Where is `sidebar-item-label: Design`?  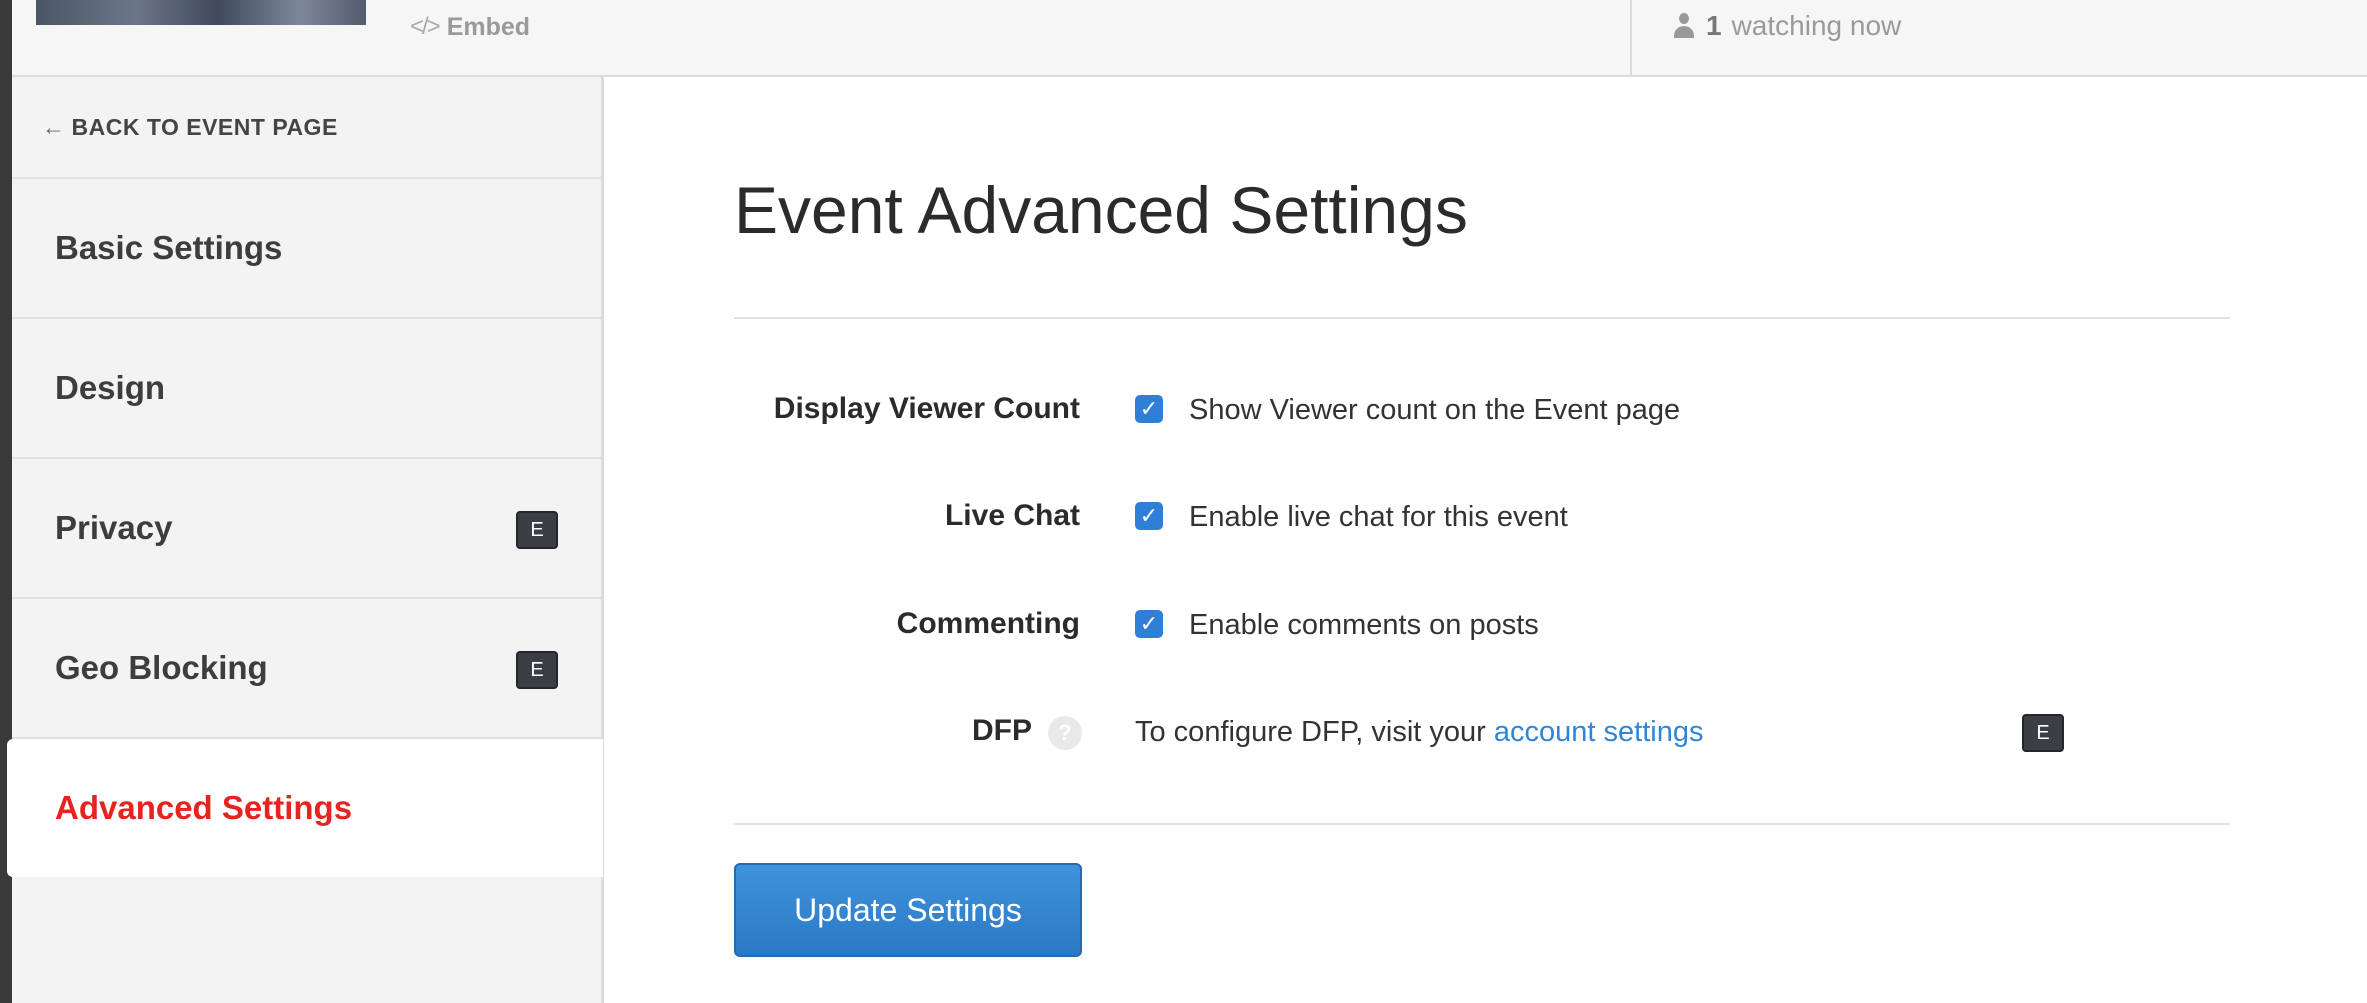 sidebar-item-label: Design is located at coordinates (110, 387).